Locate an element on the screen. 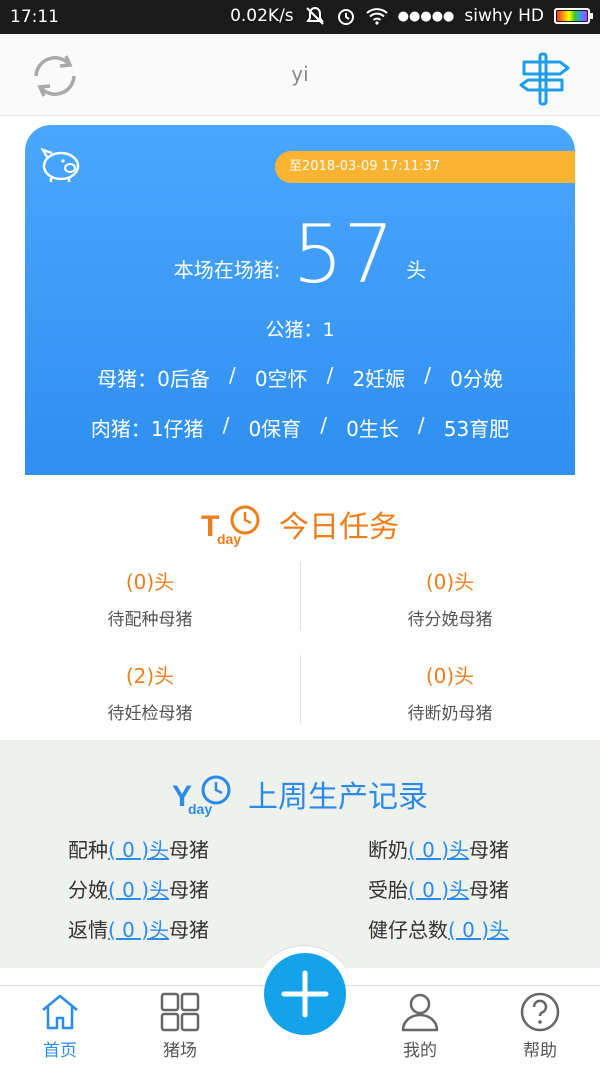 Image resolution: width=600 pixels, height=1067 pixels. task-label: 待配种母猪 is located at coordinates (150, 620).